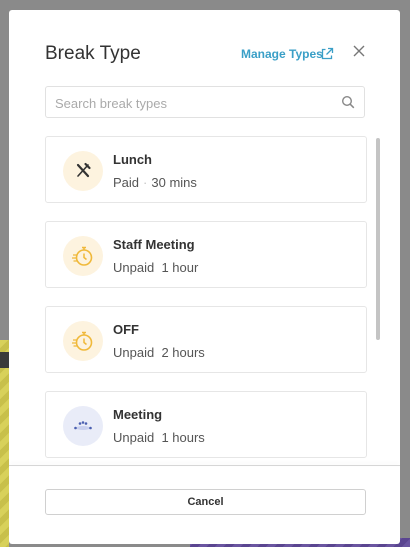 This screenshot has height=547, width=410. I want to click on break-type-duration: 30 mins, so click(174, 182).